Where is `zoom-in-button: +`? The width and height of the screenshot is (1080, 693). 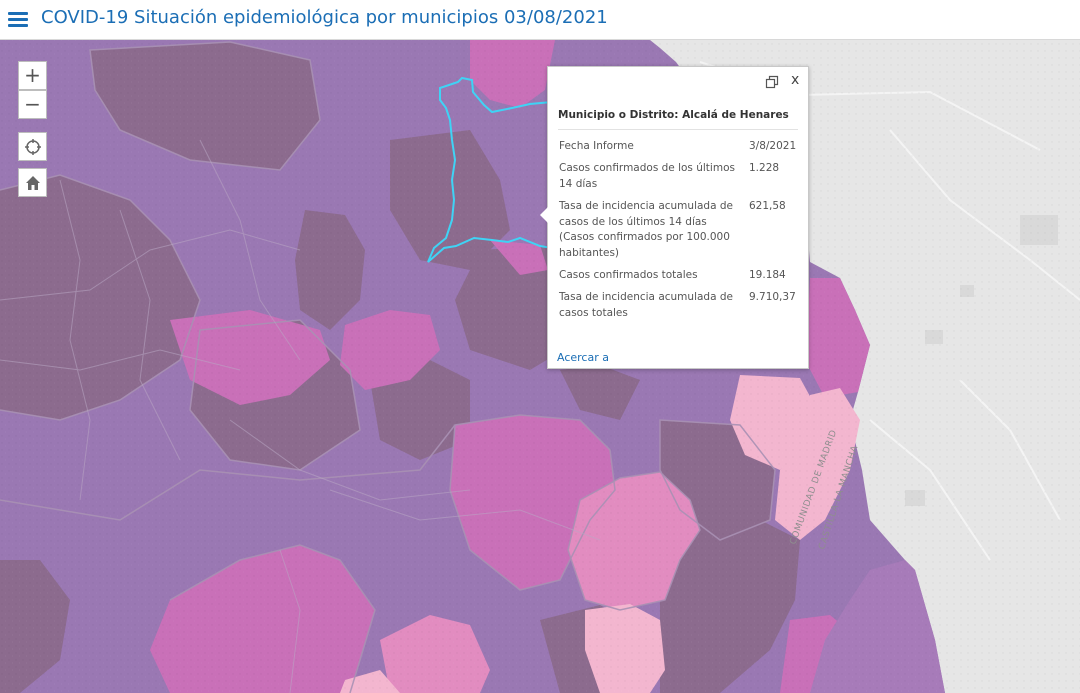
zoom-in-button: + is located at coordinates (32, 75).